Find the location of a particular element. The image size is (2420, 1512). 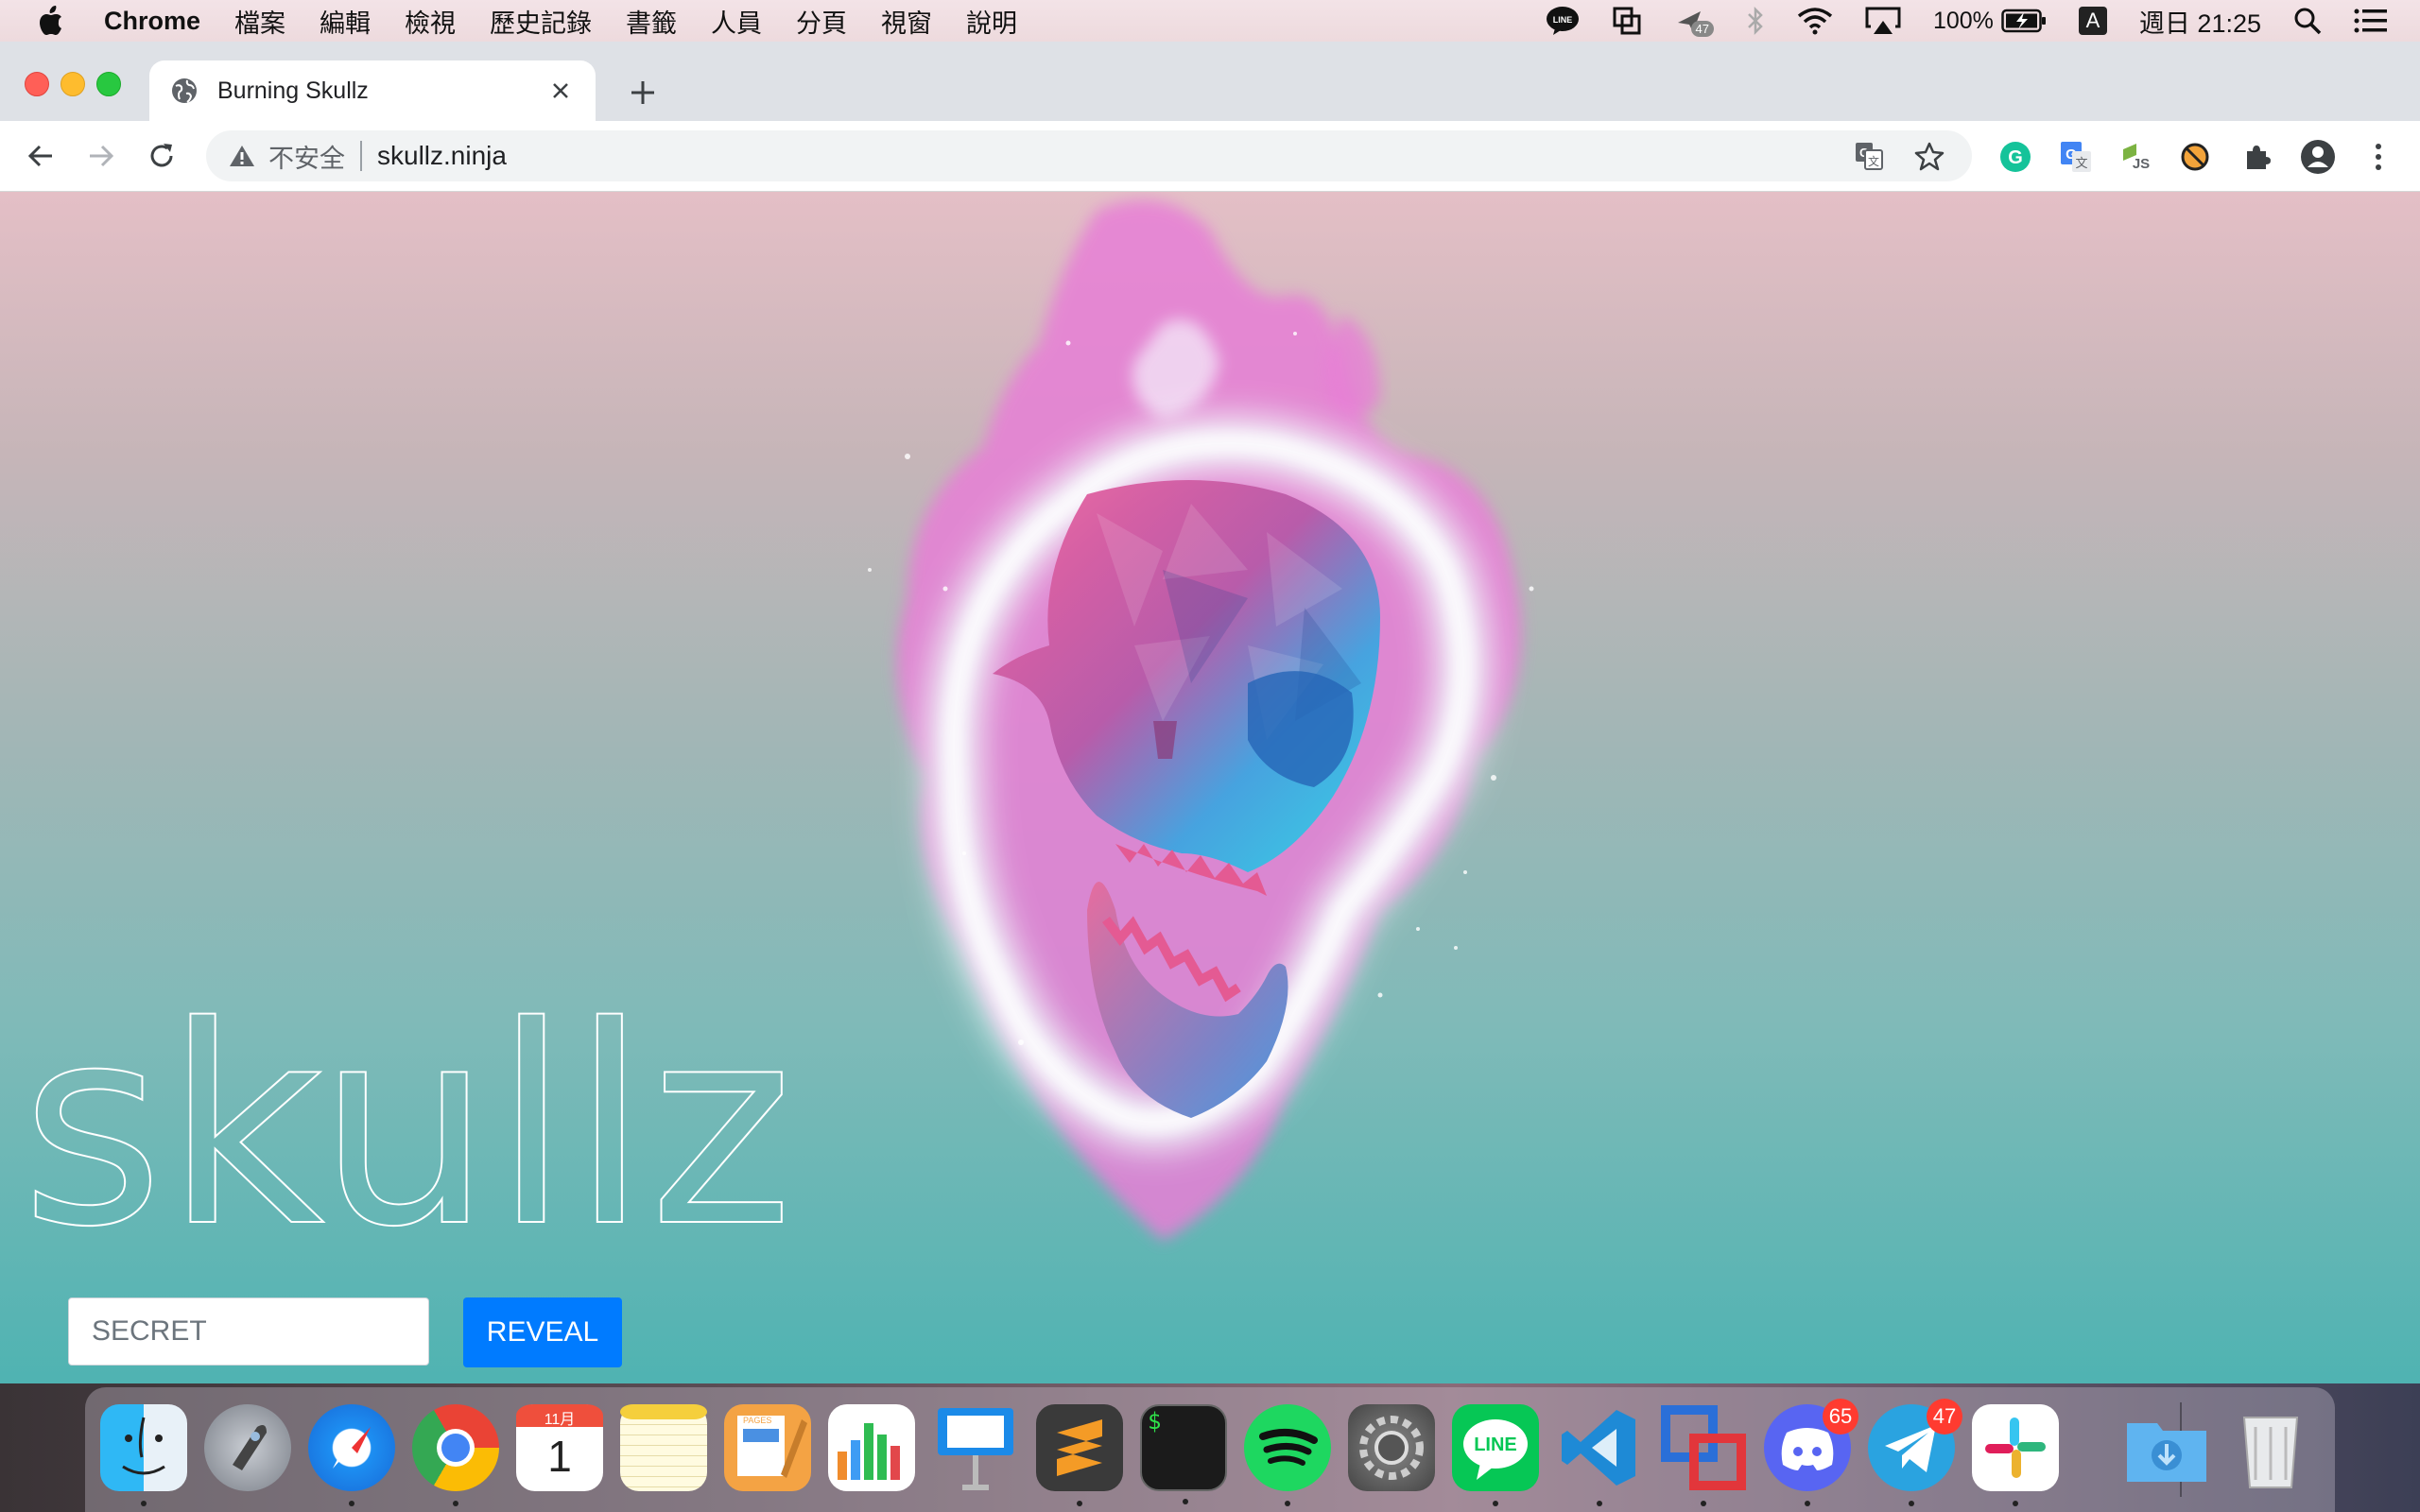

dock-chrome is located at coordinates (455, 1455).